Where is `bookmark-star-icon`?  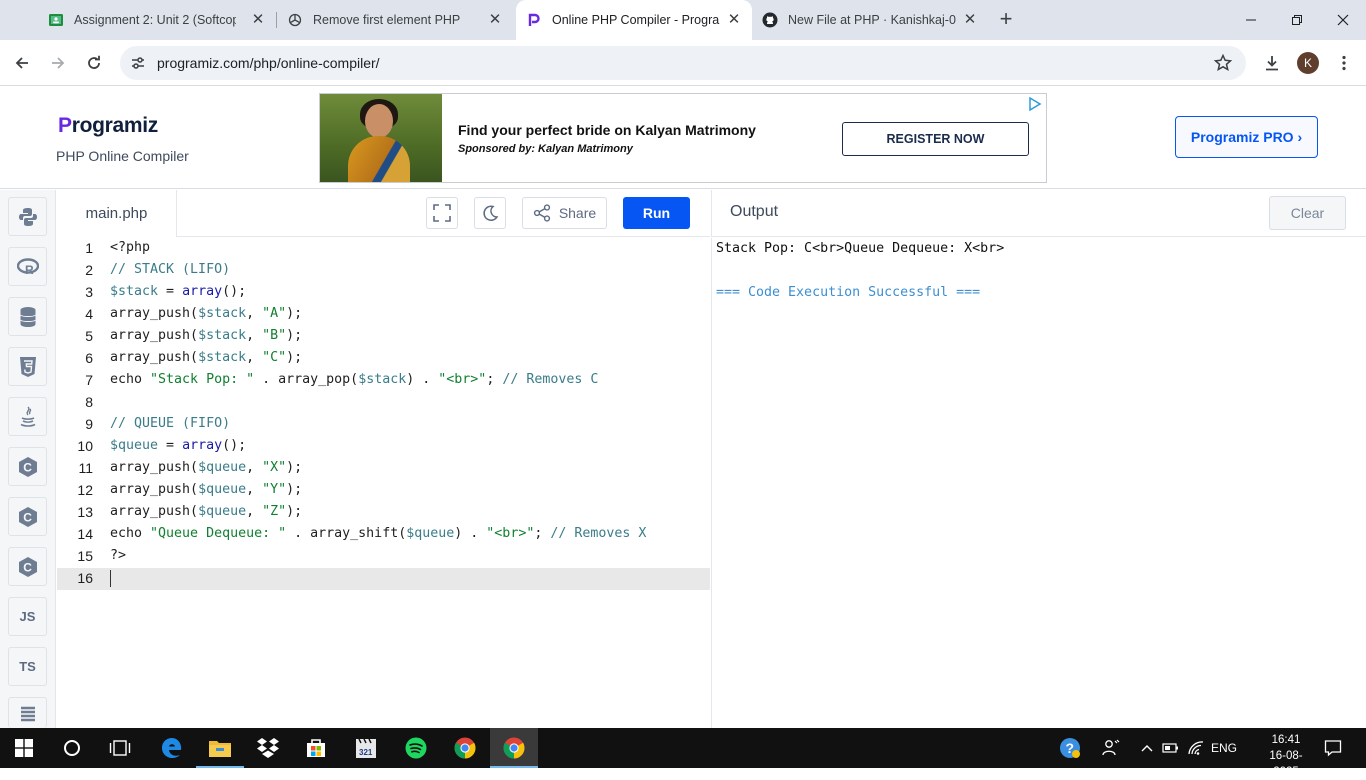 bookmark-star-icon is located at coordinates (1223, 63).